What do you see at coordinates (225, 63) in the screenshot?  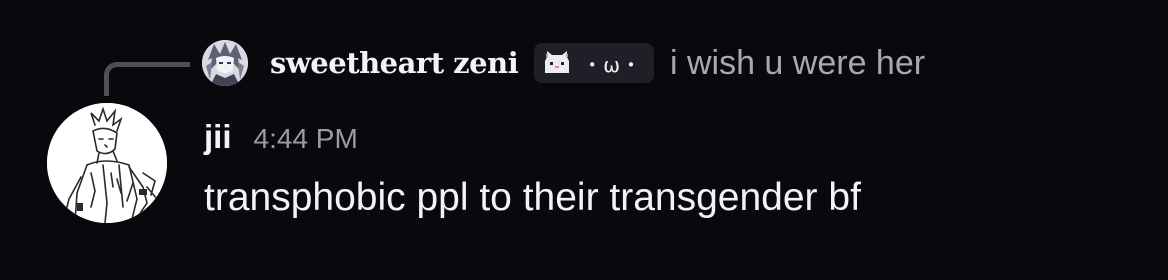 I see `reply-author-avatar` at bounding box center [225, 63].